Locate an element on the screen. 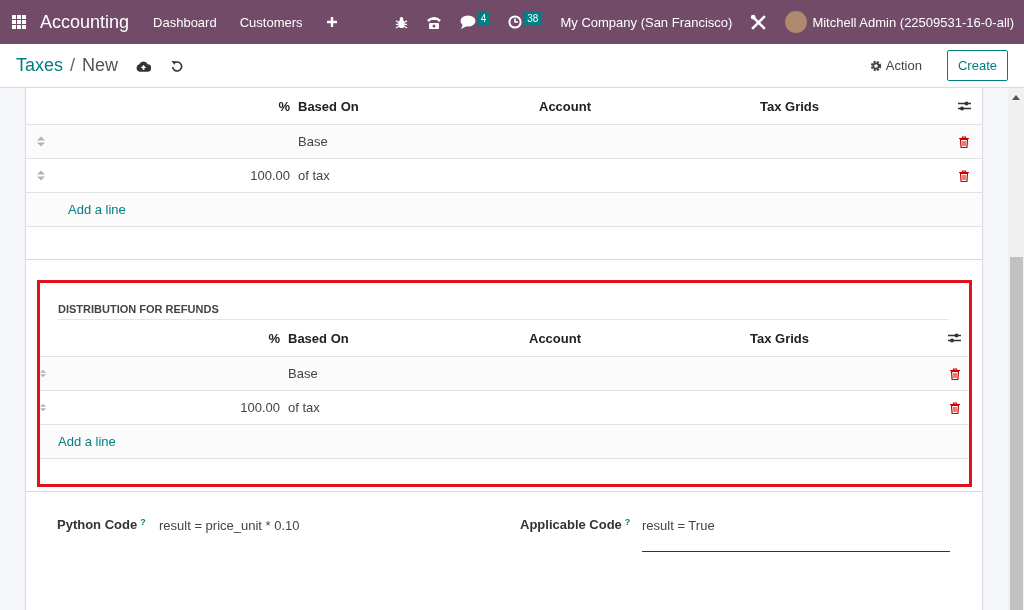 This screenshot has height=610, width=1024. field-label: Applicable Code is located at coordinates (571, 524).